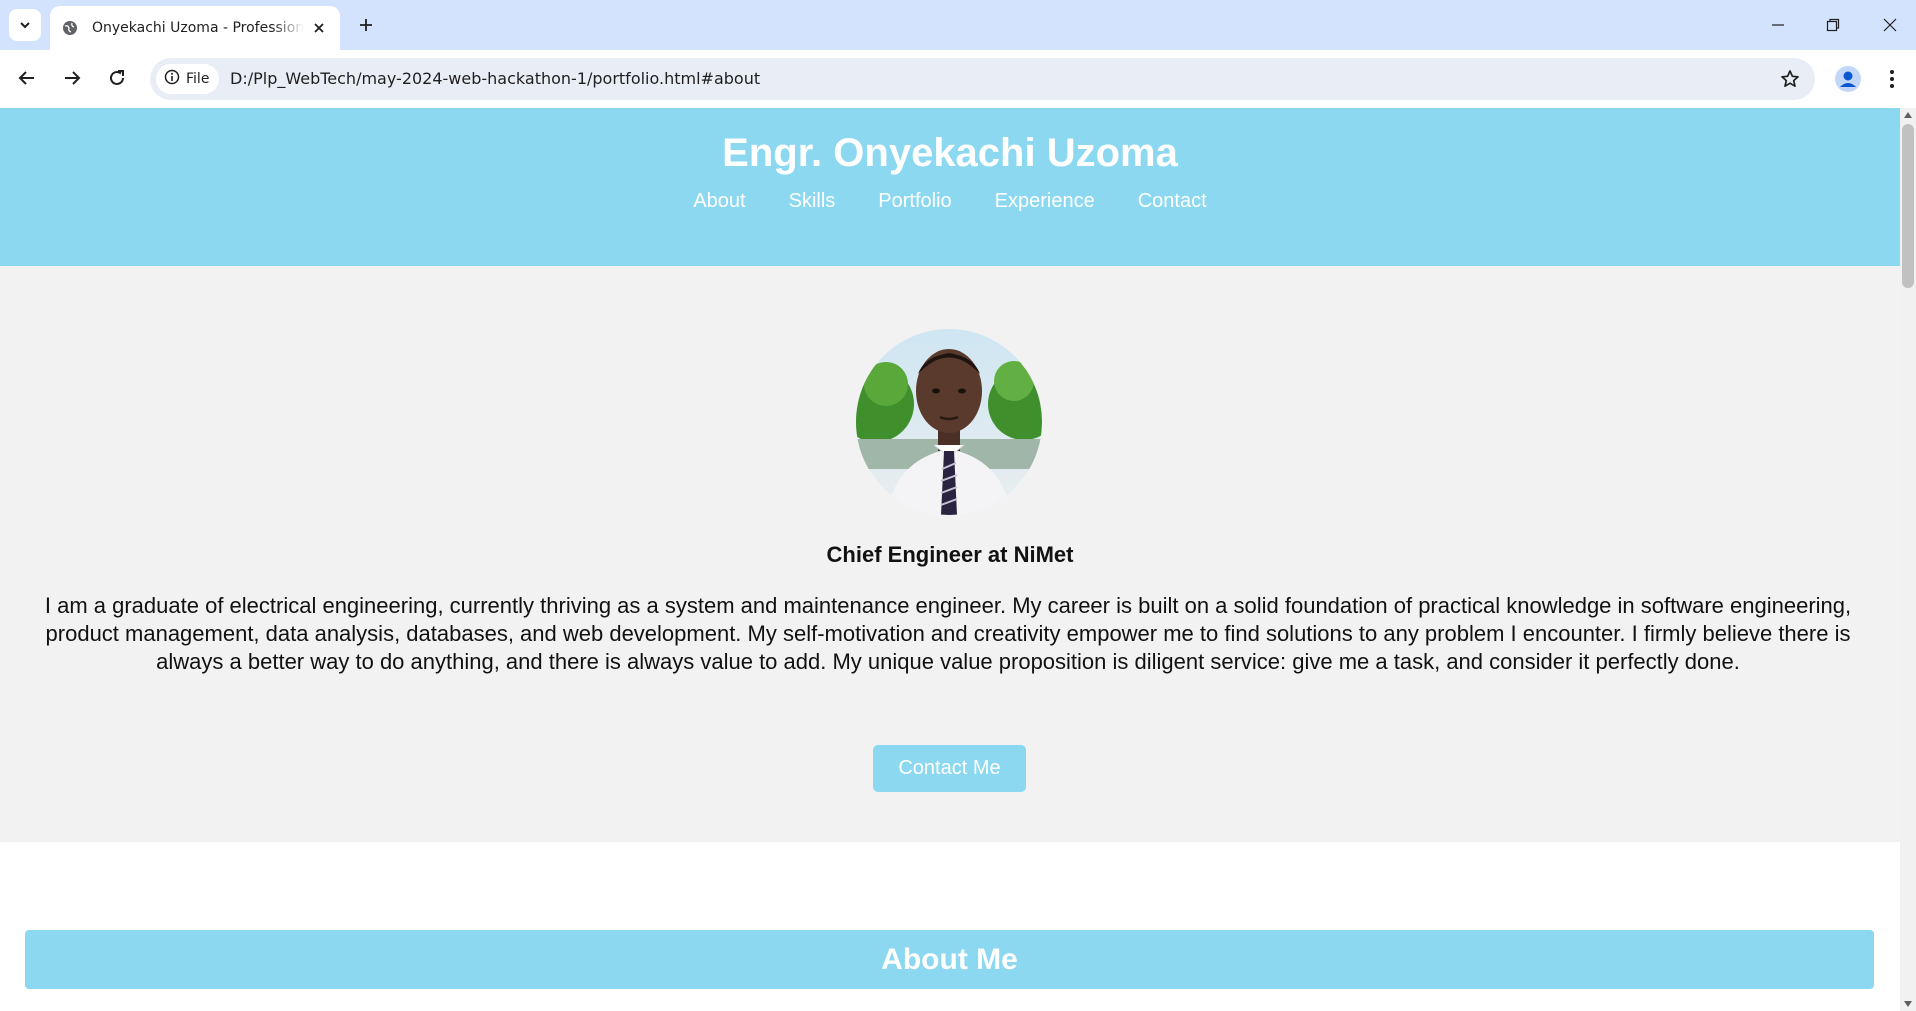 The height and width of the screenshot is (1011, 1916). I want to click on about-me-heading: About Me, so click(949, 959).